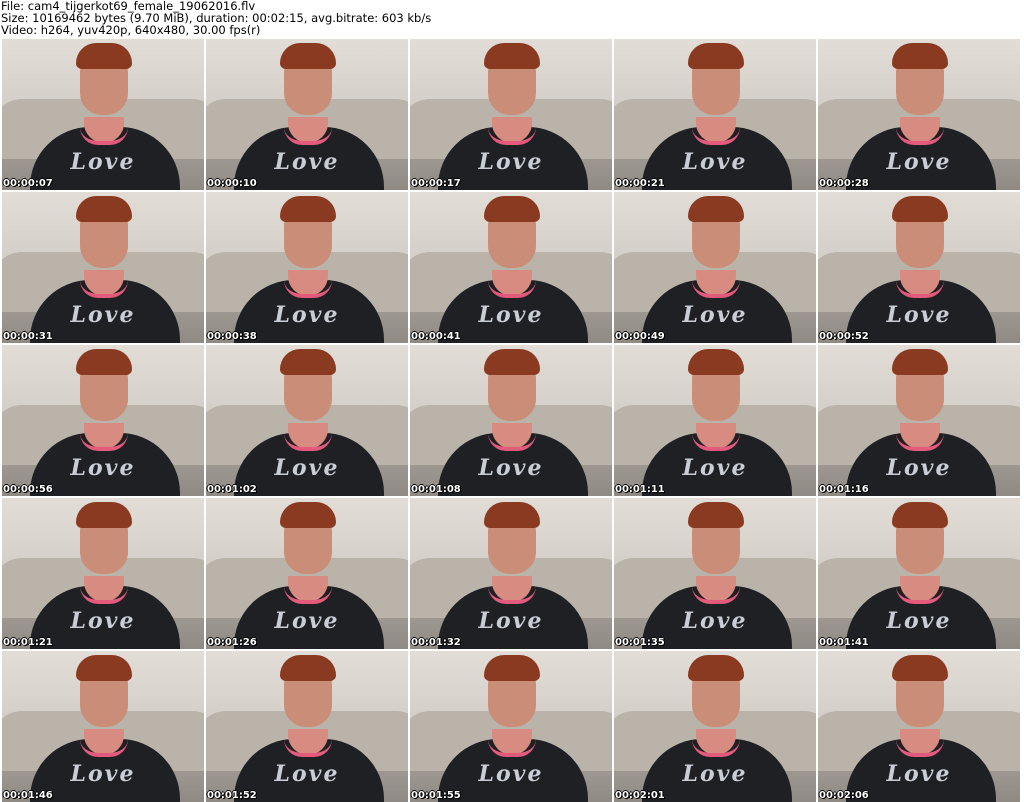 The width and height of the screenshot is (1024, 802). Describe the element at coordinates (28, 642) in the screenshot. I see `thumbnail-timestamp: 00:01:21` at that location.